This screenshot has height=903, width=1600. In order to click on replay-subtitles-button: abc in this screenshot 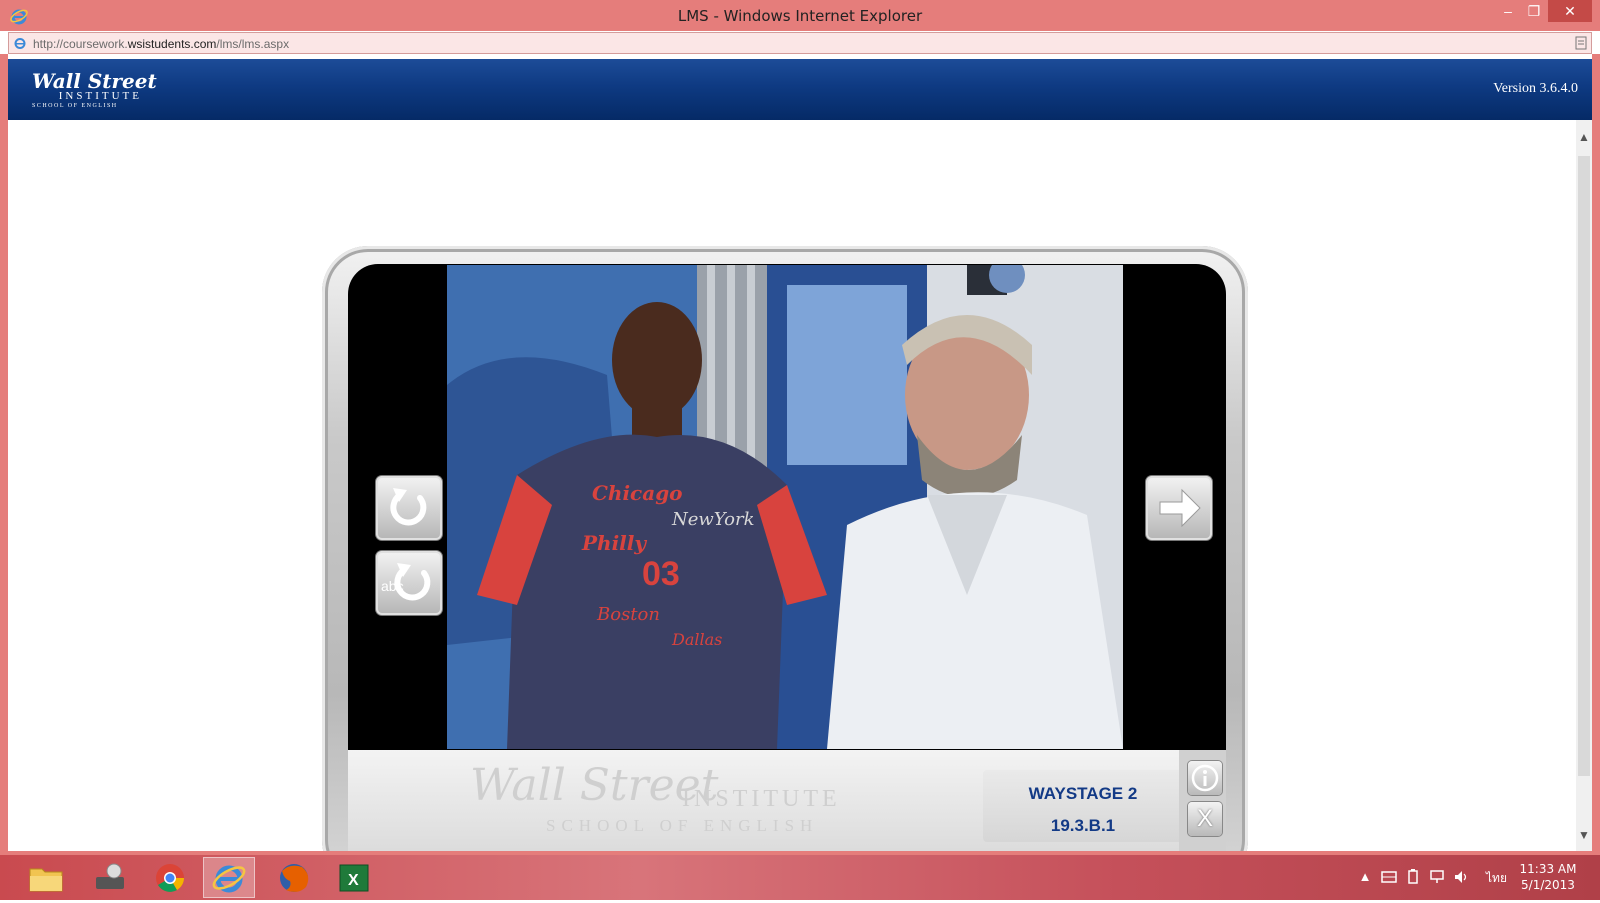, I will do `click(409, 583)`.